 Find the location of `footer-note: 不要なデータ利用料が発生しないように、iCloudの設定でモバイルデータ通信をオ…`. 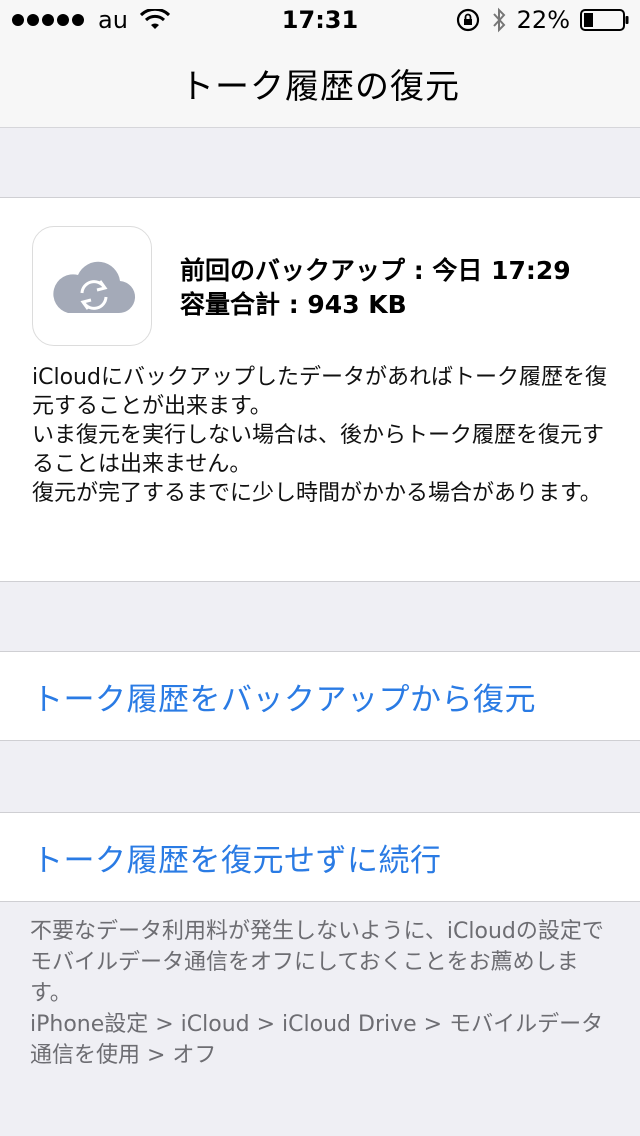

footer-note: 不要なデータ利用料が発生しないように、iCloudの設定でモバイルデータ通信をオ… is located at coordinates (322, 993).